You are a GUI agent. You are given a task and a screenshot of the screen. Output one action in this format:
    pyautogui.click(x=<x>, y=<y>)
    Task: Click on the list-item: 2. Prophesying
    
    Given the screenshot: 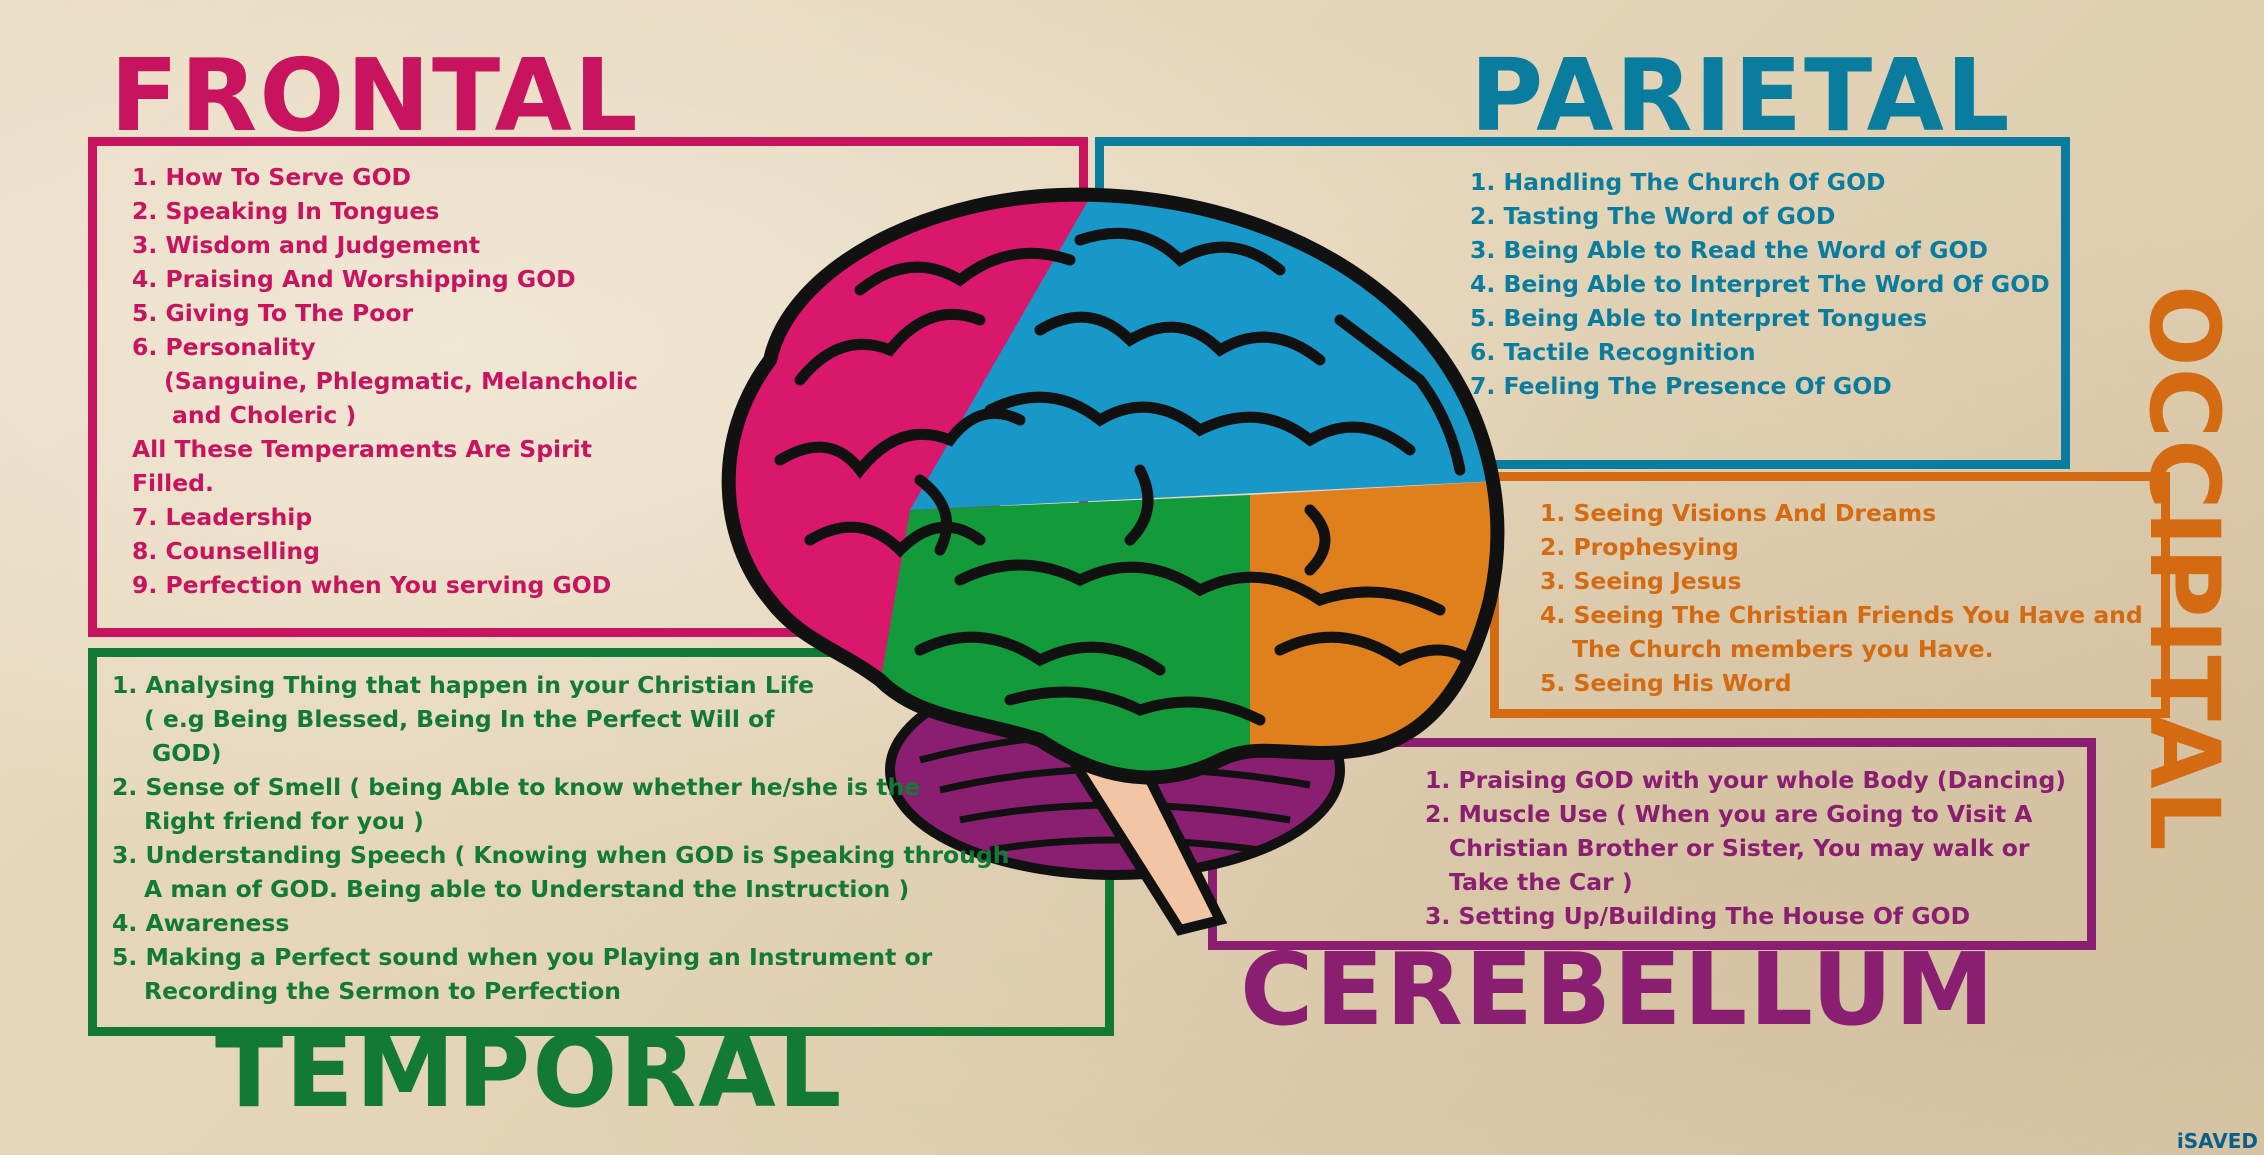 What is the action you would take?
    pyautogui.click(x=1639, y=547)
    